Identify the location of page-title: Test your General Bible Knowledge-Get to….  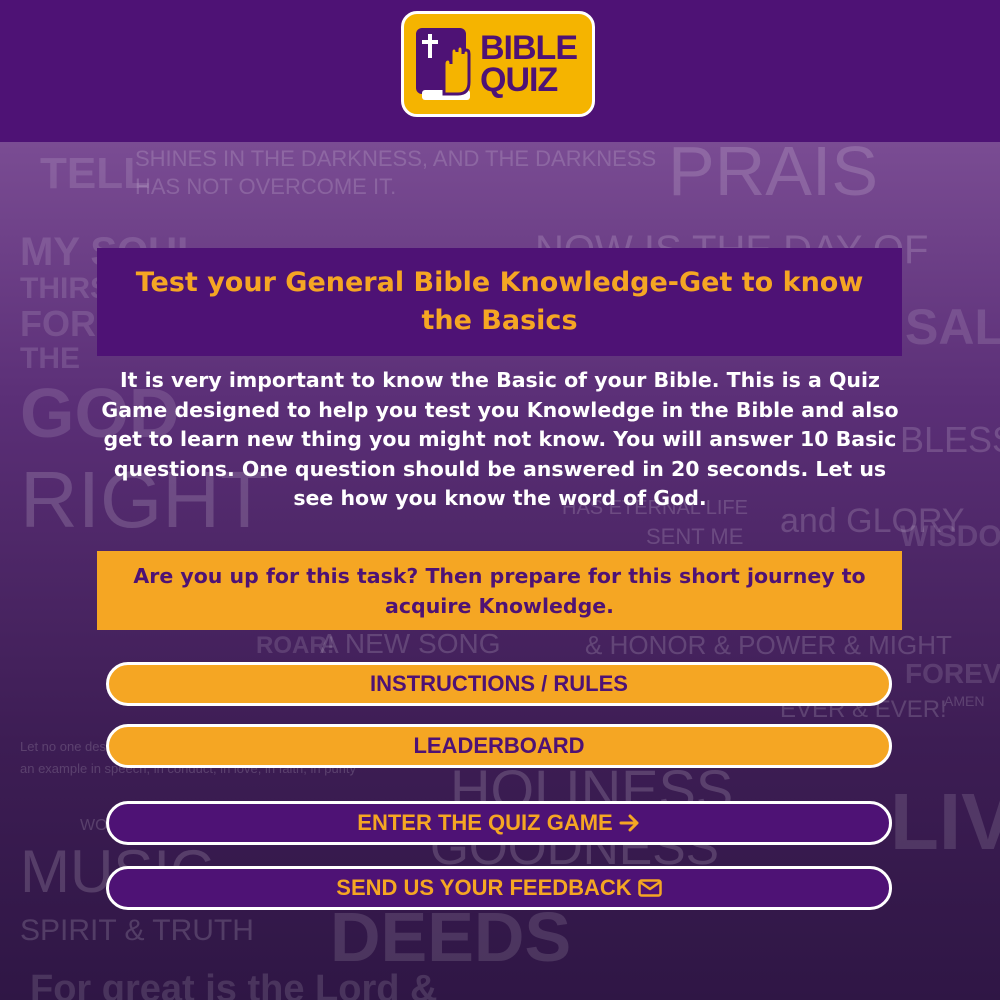
(499, 301).